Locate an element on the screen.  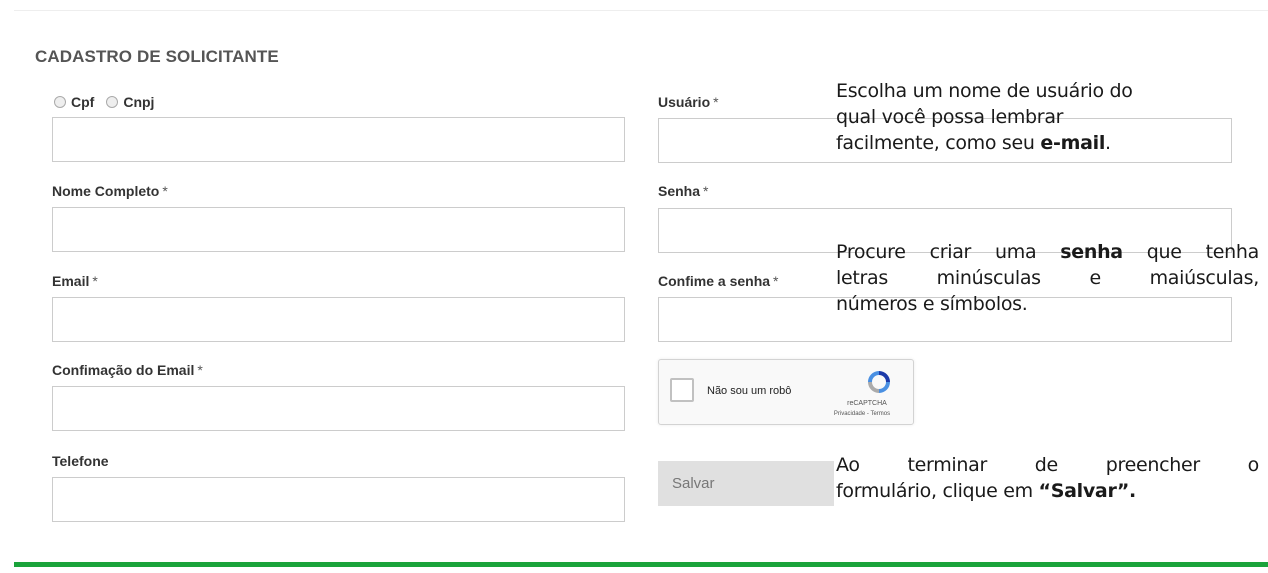
radio-cnpj: Cnpj is located at coordinates (130, 102).